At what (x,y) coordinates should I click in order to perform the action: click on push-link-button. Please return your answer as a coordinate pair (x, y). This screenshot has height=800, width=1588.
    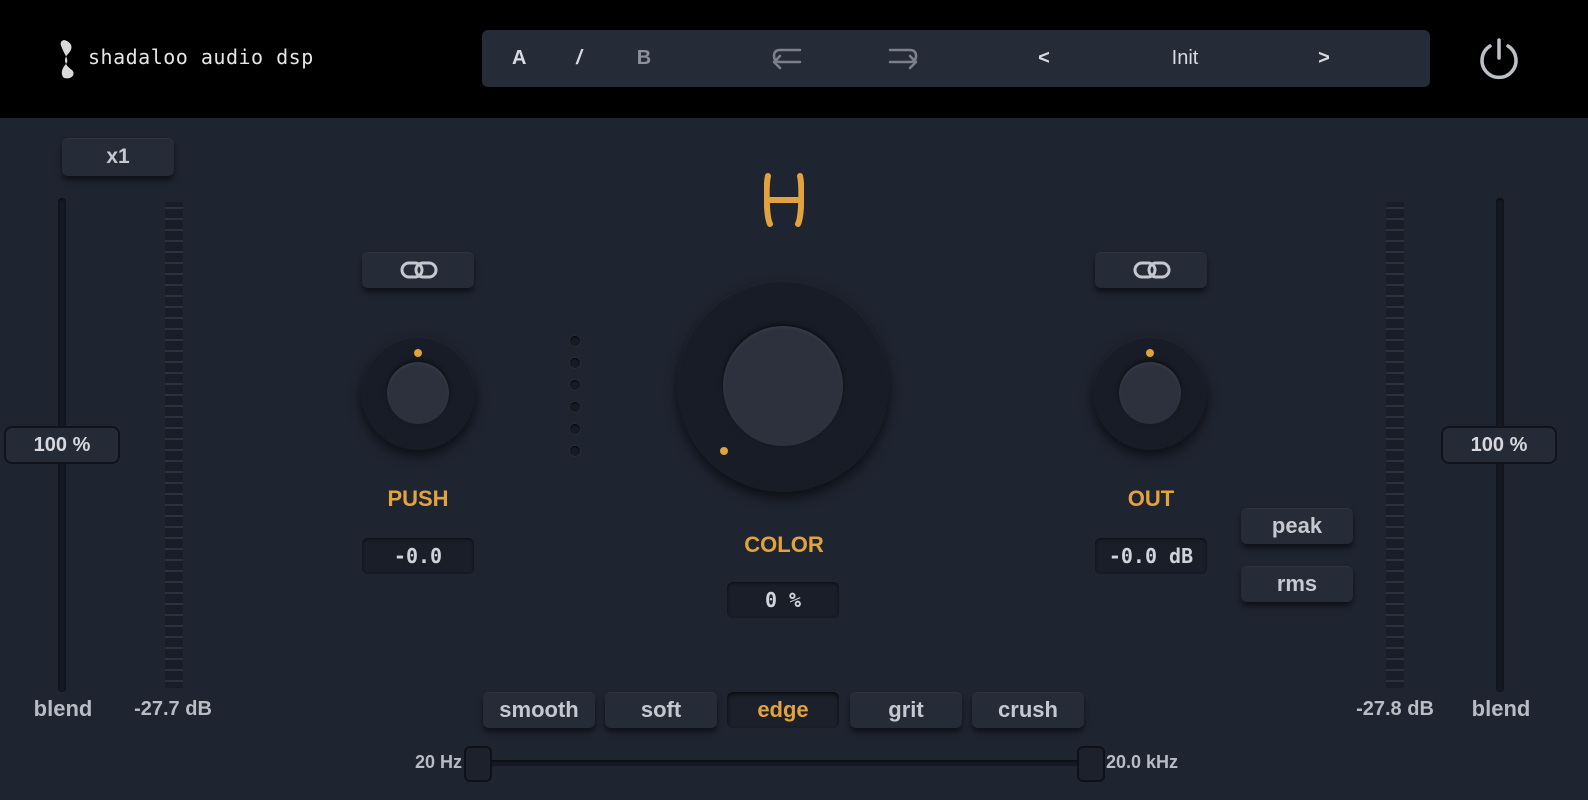
    Looking at the image, I should click on (418, 270).